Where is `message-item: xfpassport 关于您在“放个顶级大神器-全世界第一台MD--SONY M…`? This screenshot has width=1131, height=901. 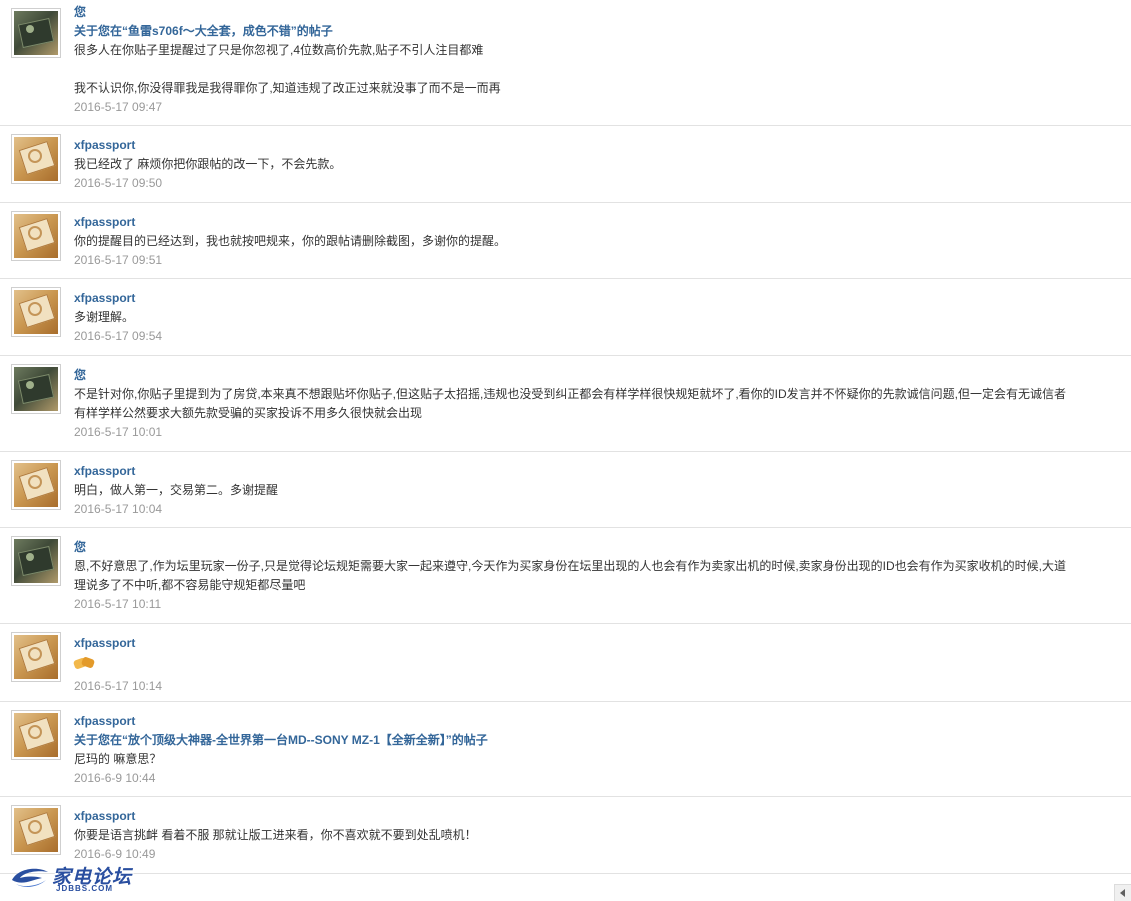
message-item: xfpassport 关于您在“放个顶级大神器-全世界第一台MD--SONY M… is located at coordinates (565, 749).